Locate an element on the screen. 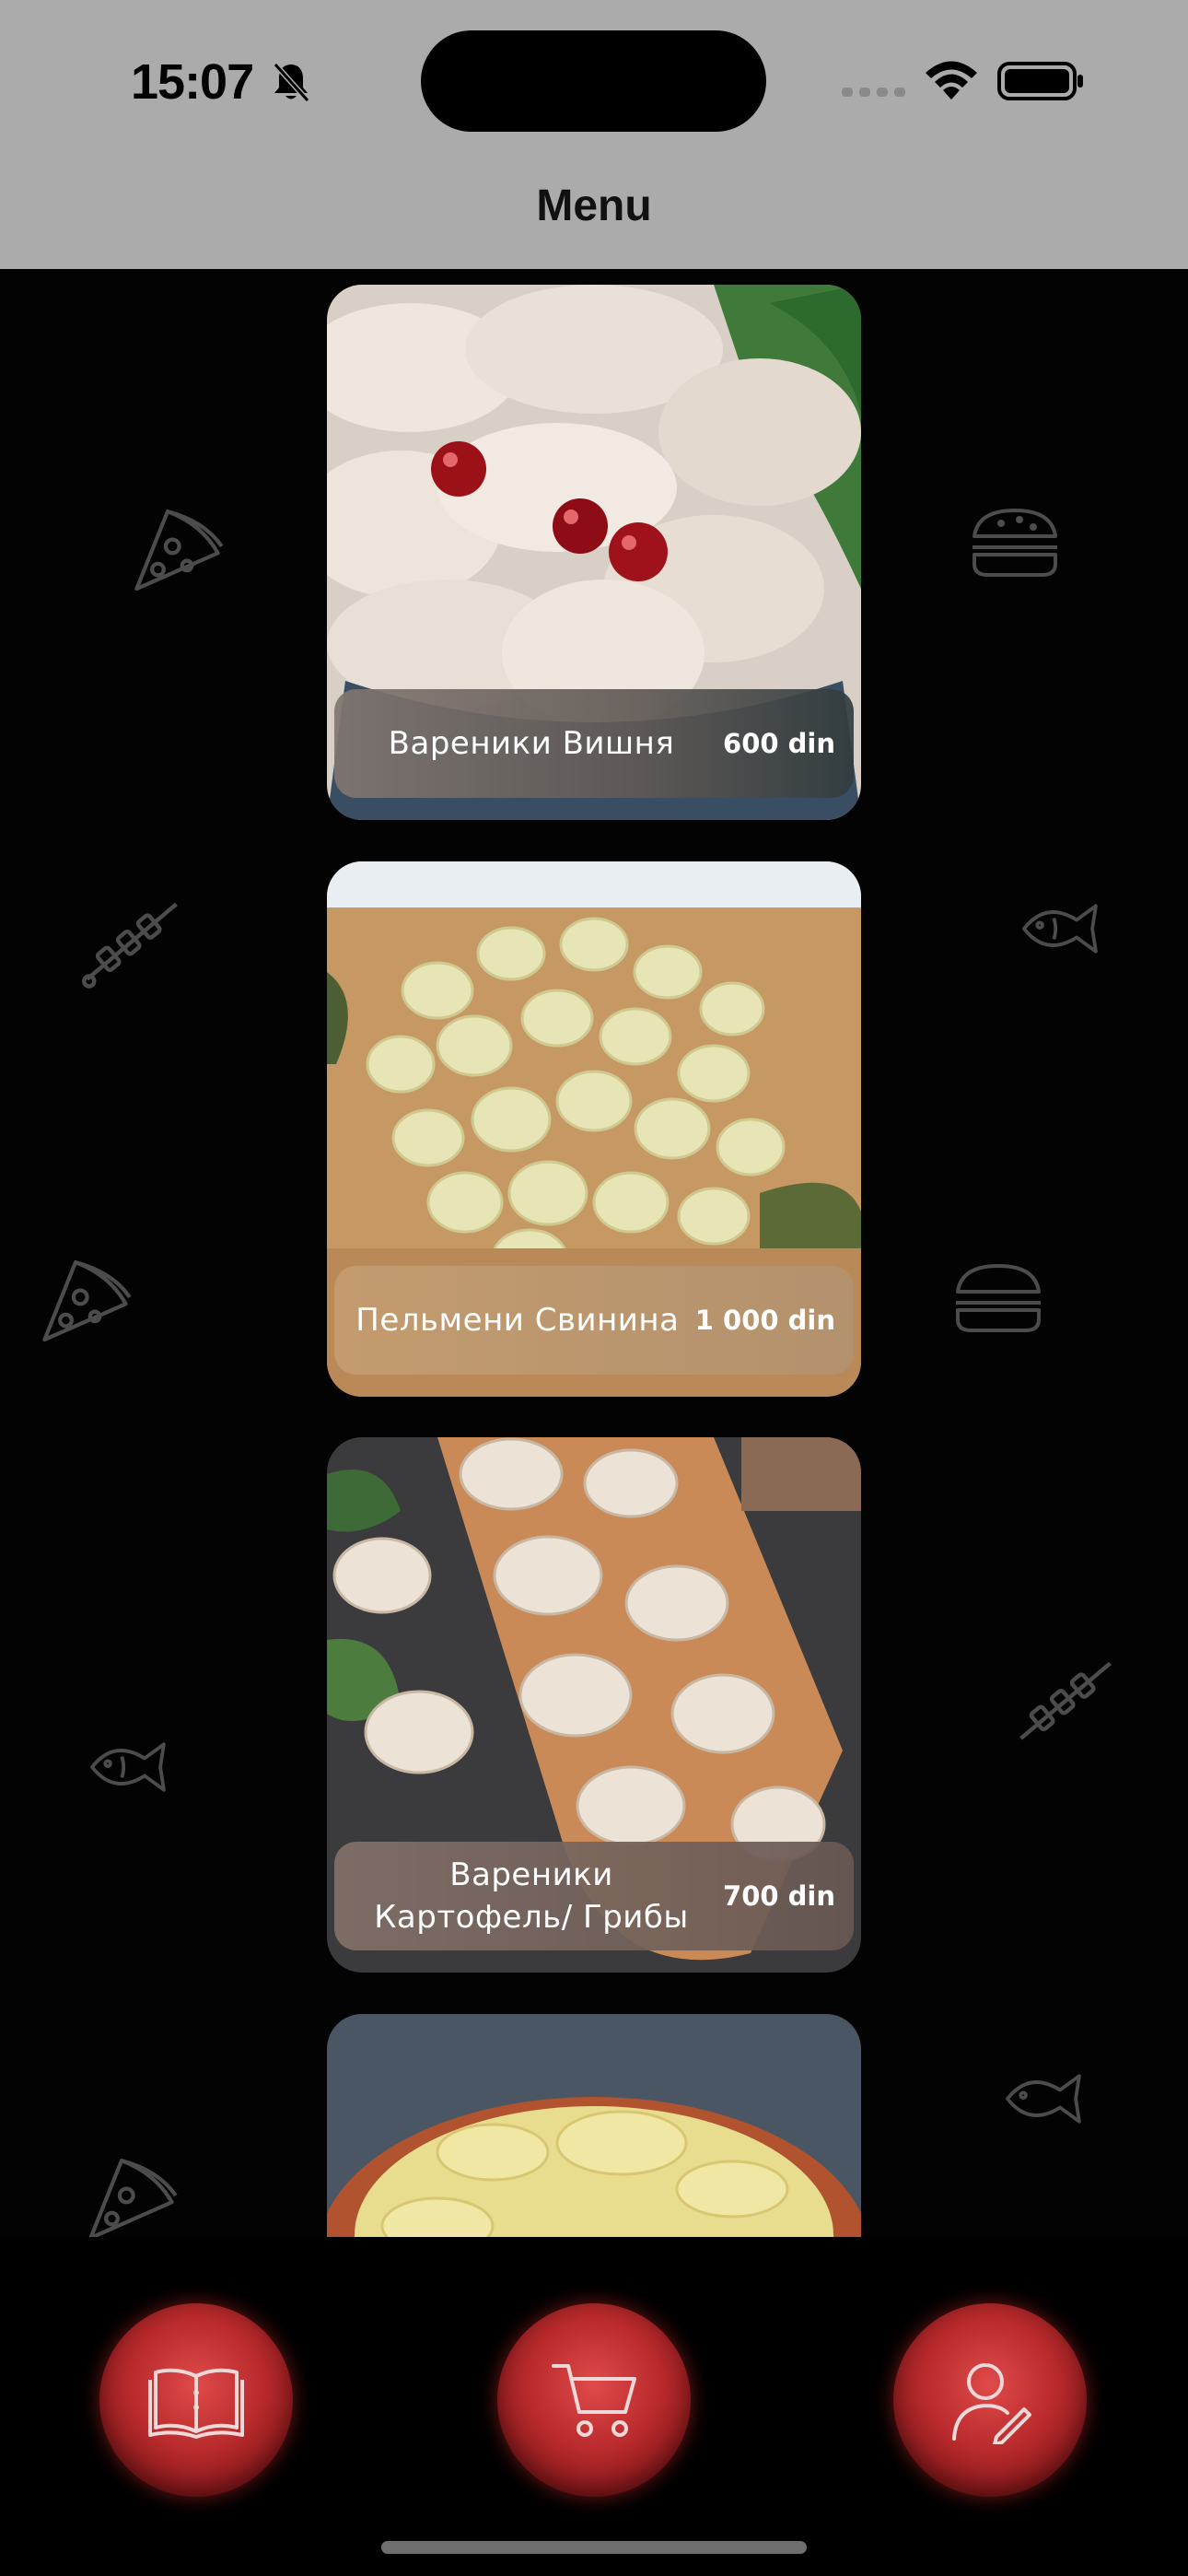  cellular-signal-icon is located at coordinates (873, 92).